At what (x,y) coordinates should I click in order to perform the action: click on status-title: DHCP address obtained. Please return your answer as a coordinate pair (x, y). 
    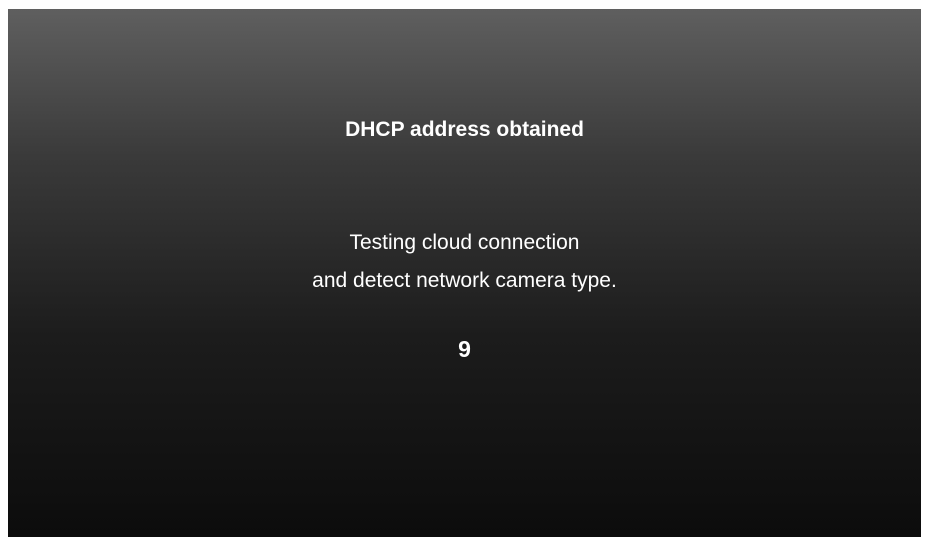
    Looking at the image, I should click on (464, 129).